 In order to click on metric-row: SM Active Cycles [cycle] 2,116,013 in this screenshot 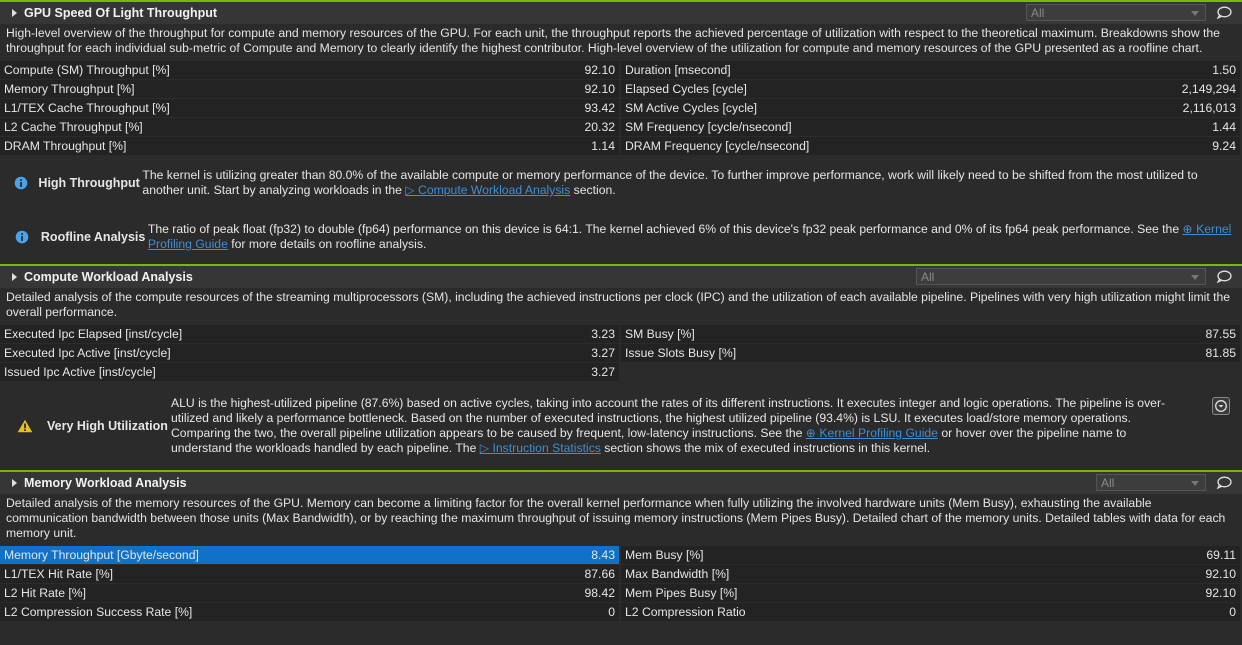, I will do `click(930, 108)`.